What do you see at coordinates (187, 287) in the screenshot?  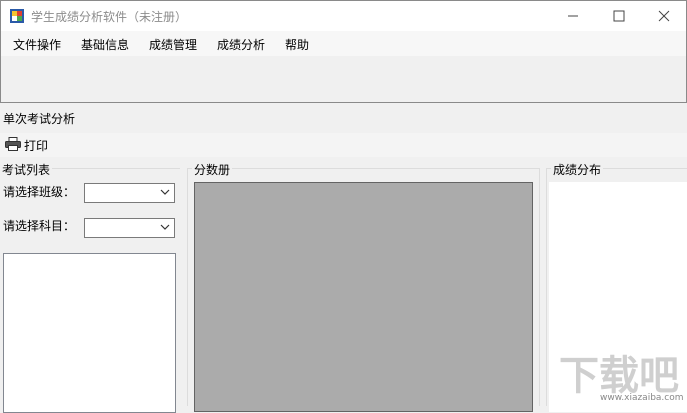 I see `score-book-group-border-left` at bounding box center [187, 287].